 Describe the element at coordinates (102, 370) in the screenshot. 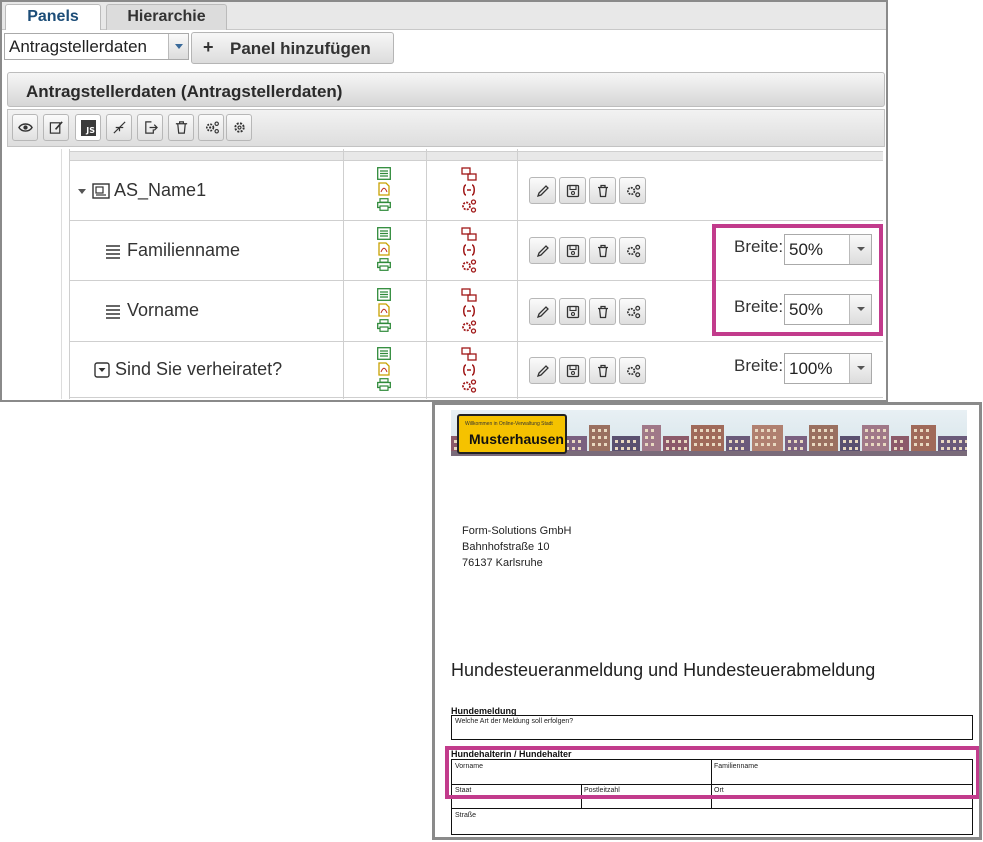

I see `dropdown-field-icon` at that location.